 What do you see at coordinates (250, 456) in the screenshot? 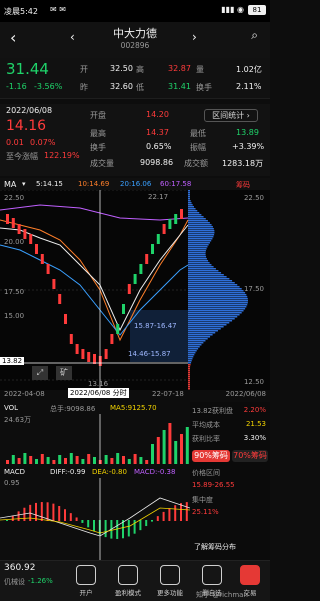
I see `chip70-button: 70%筹码` at bounding box center [250, 456].